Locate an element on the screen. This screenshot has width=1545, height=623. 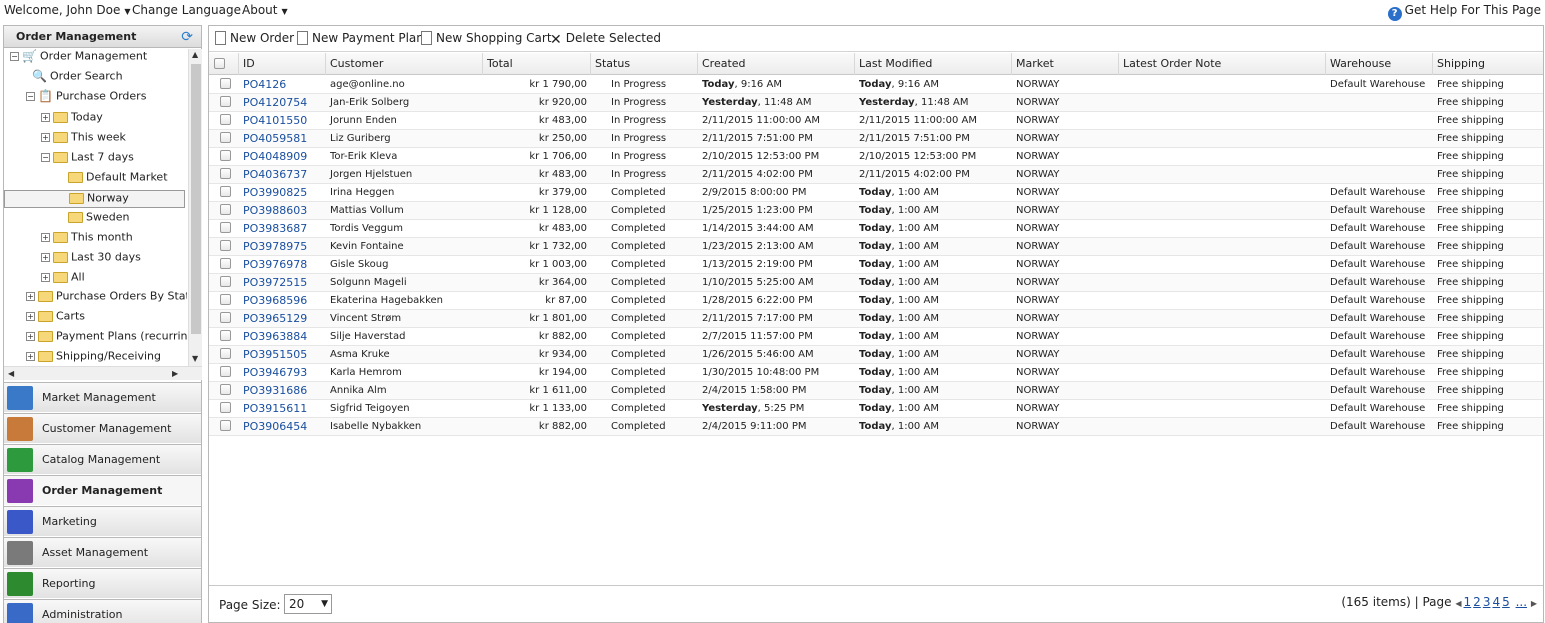
column-header-warehouse: Warehouse is located at coordinates (1379, 64).